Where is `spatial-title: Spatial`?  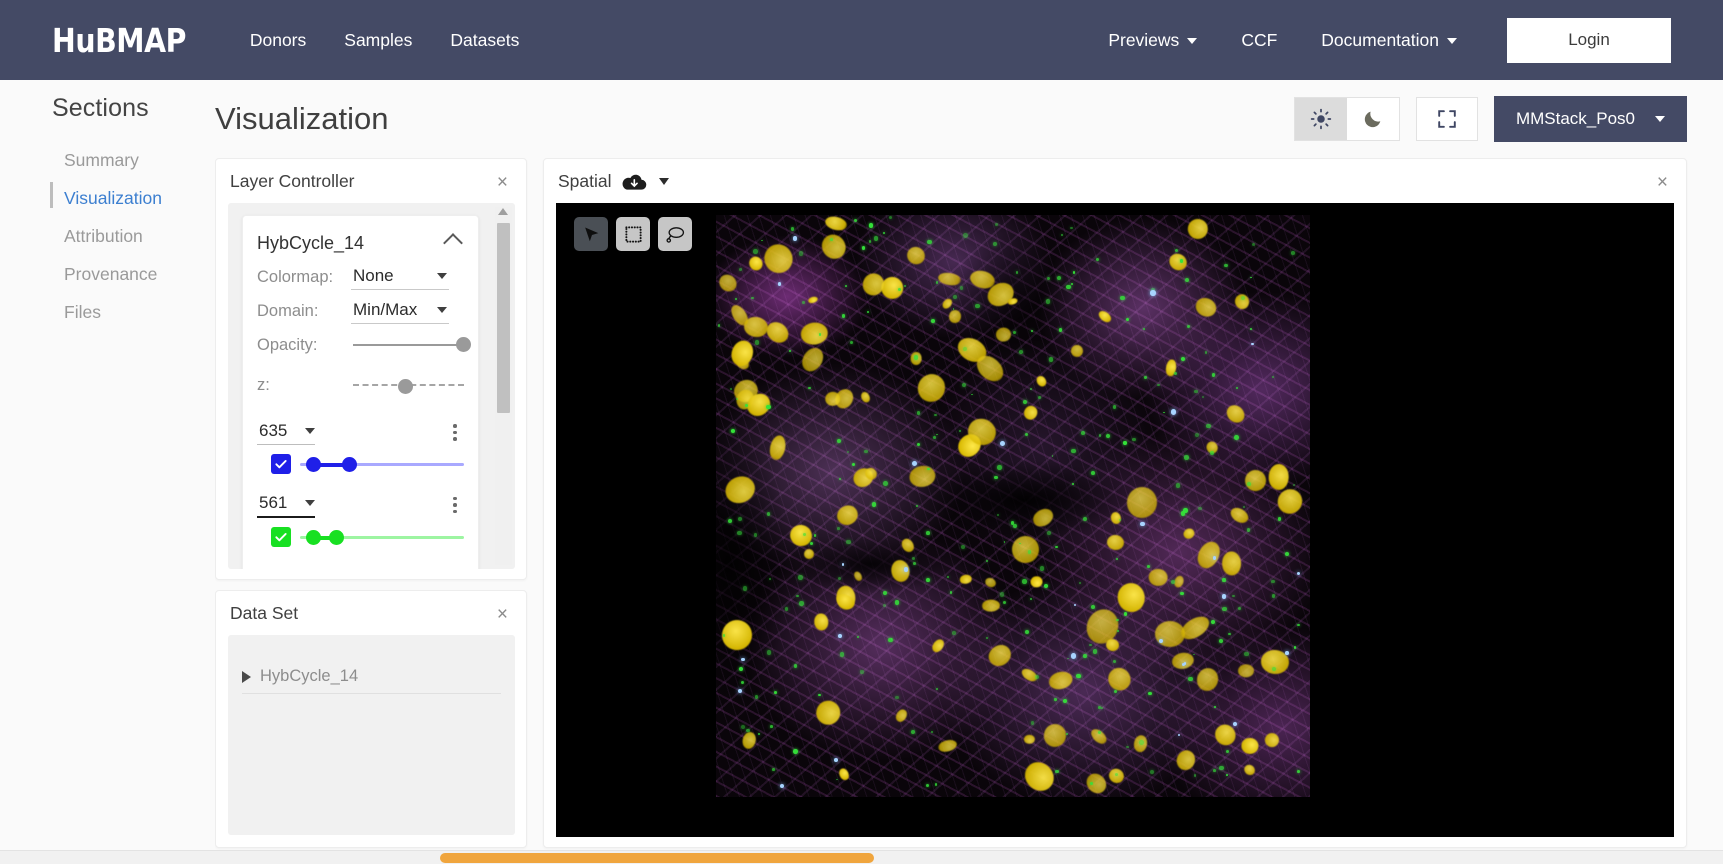 spatial-title: Spatial is located at coordinates (585, 181).